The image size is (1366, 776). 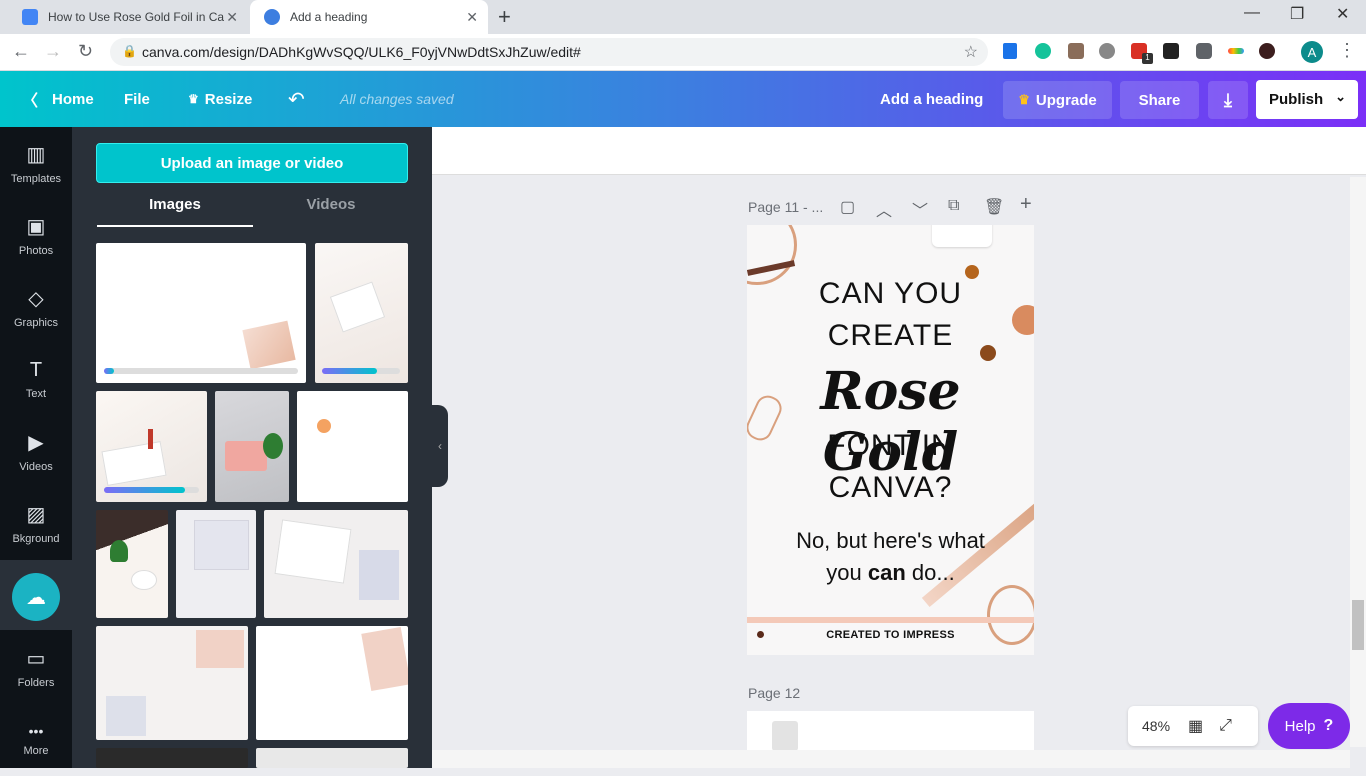 What do you see at coordinates (891, 759) in the screenshot?
I see `horizontal-scrollbar` at bounding box center [891, 759].